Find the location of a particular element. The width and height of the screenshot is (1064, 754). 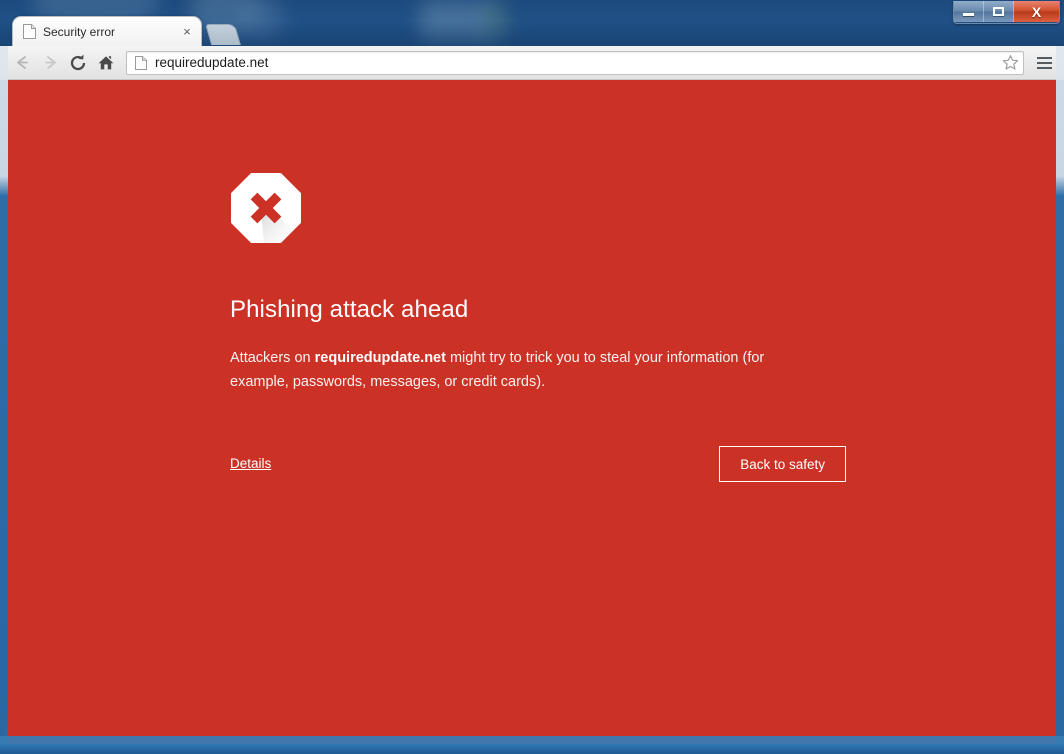

tab-security-error: Security error × is located at coordinates (107, 31).